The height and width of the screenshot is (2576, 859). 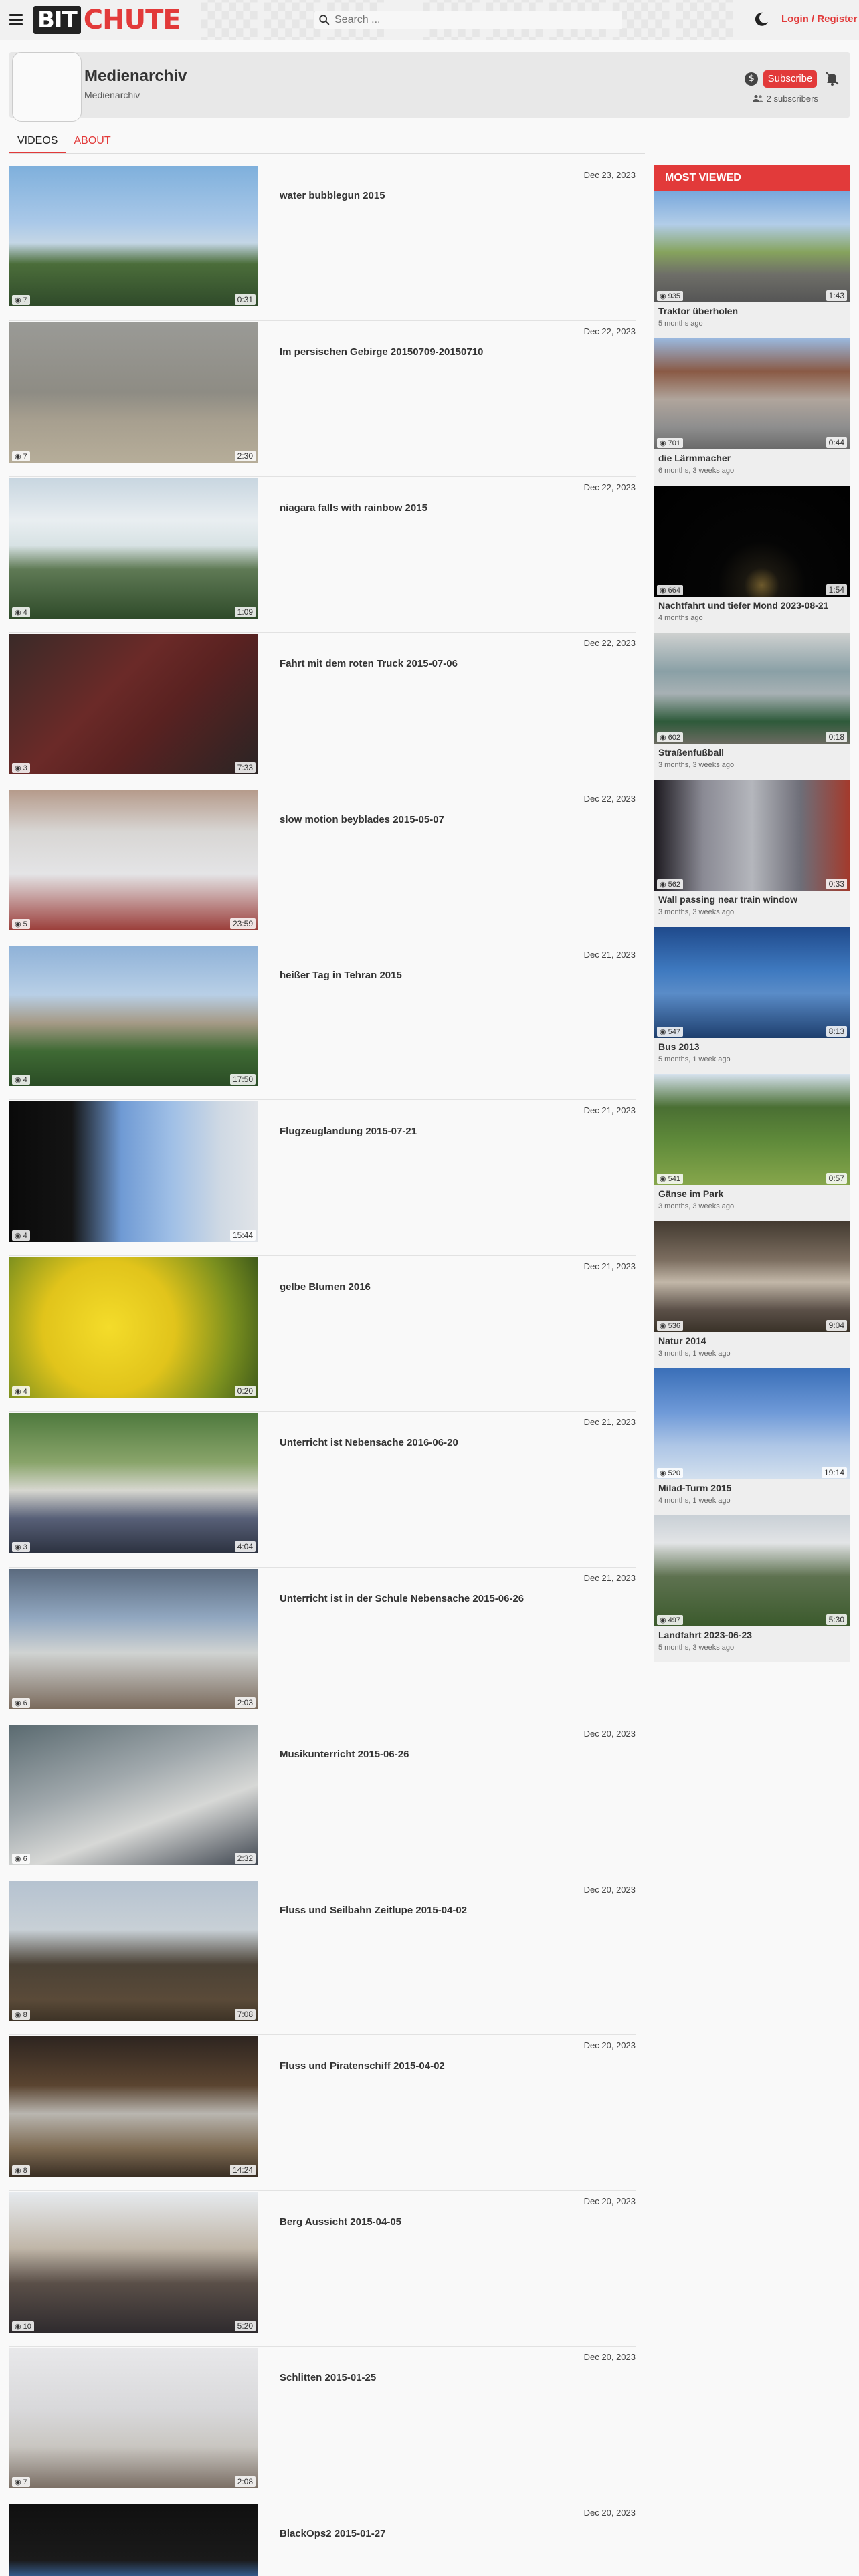 I want to click on sidebar-video-title: Traktor überholen, so click(x=698, y=311).